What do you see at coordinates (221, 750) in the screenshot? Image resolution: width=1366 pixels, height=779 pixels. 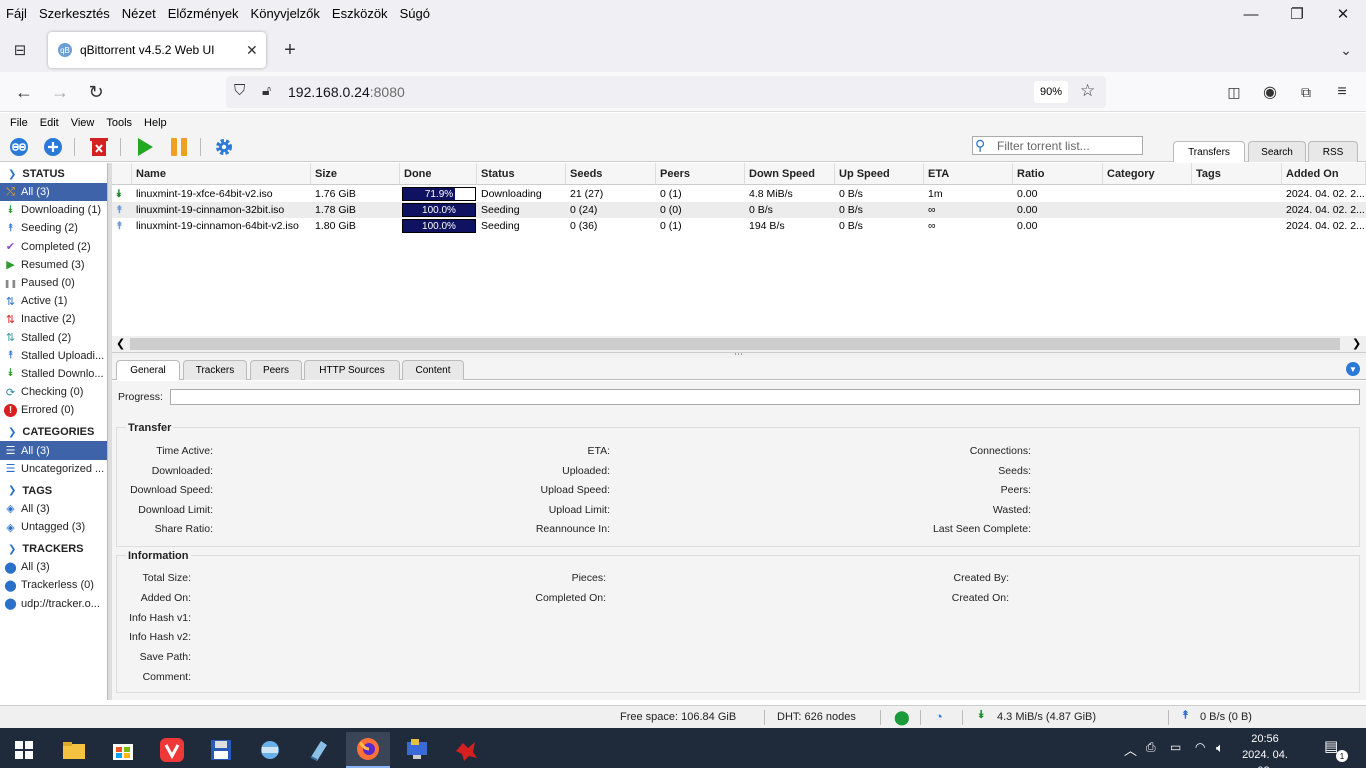 I see `floppy-disk-icon` at bounding box center [221, 750].